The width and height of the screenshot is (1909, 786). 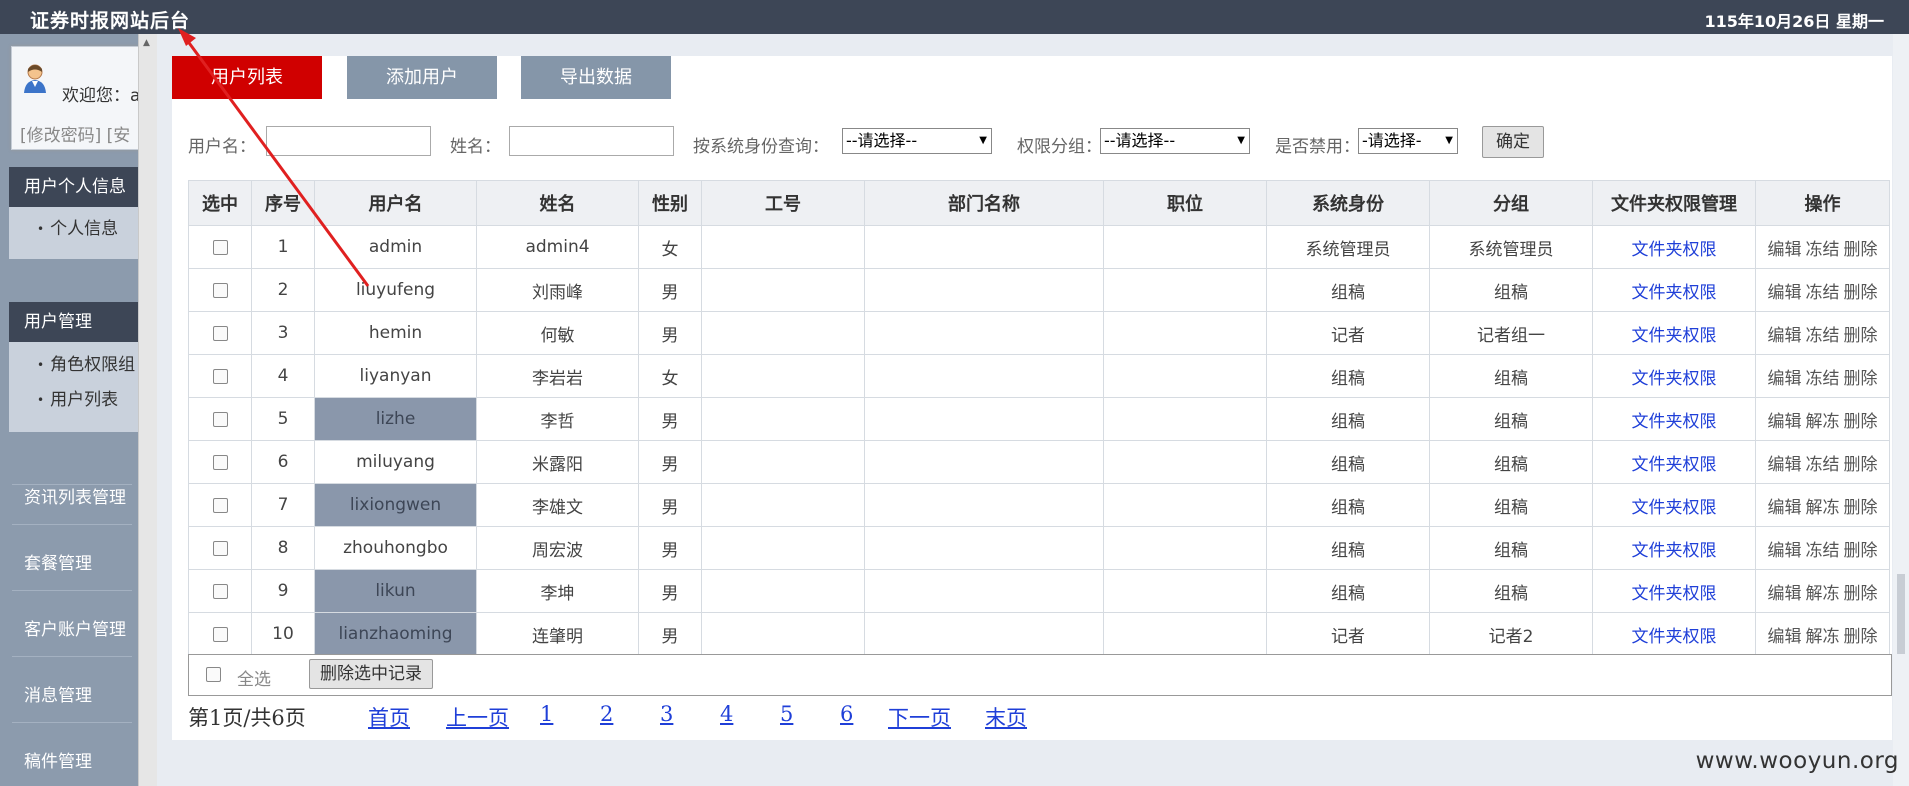 I want to click on row-position, so click(x=1185, y=634).